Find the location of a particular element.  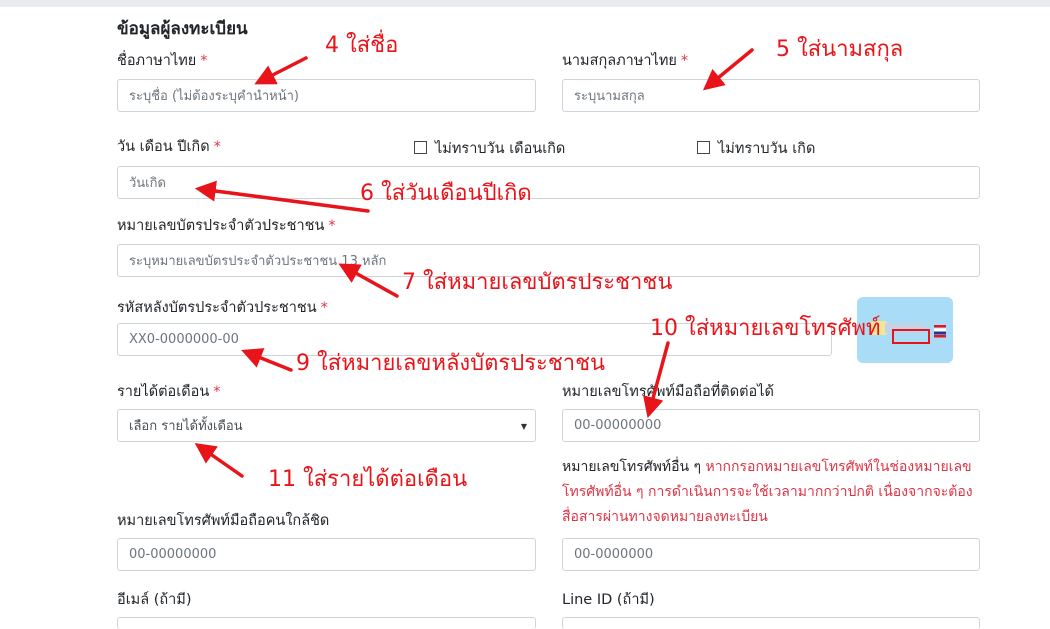

email-input is located at coordinates (326, 623).